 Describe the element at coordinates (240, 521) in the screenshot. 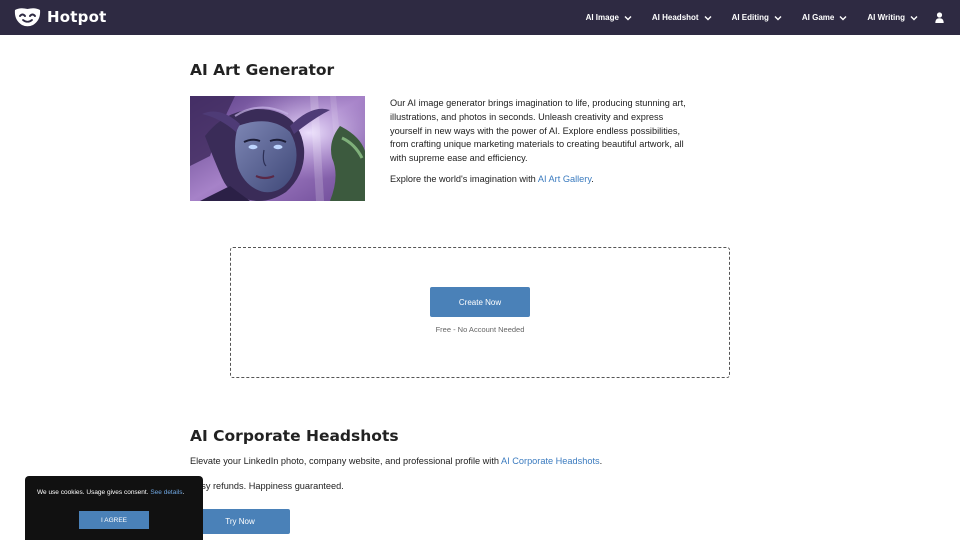

I see `try-now-button: Try Now` at that location.